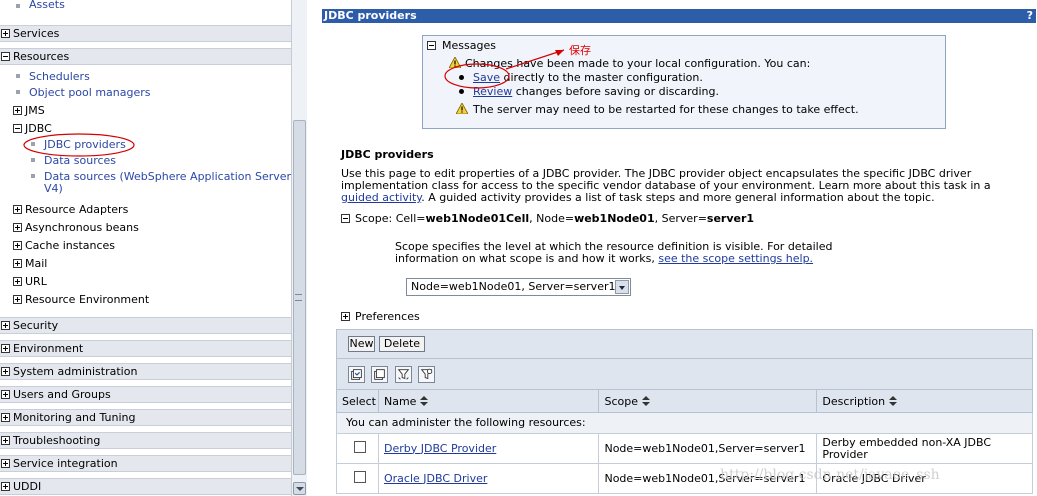 This screenshot has height=496, width=1037. Describe the element at coordinates (552, 218) in the screenshot. I see `scope-label: , Node=` at that location.